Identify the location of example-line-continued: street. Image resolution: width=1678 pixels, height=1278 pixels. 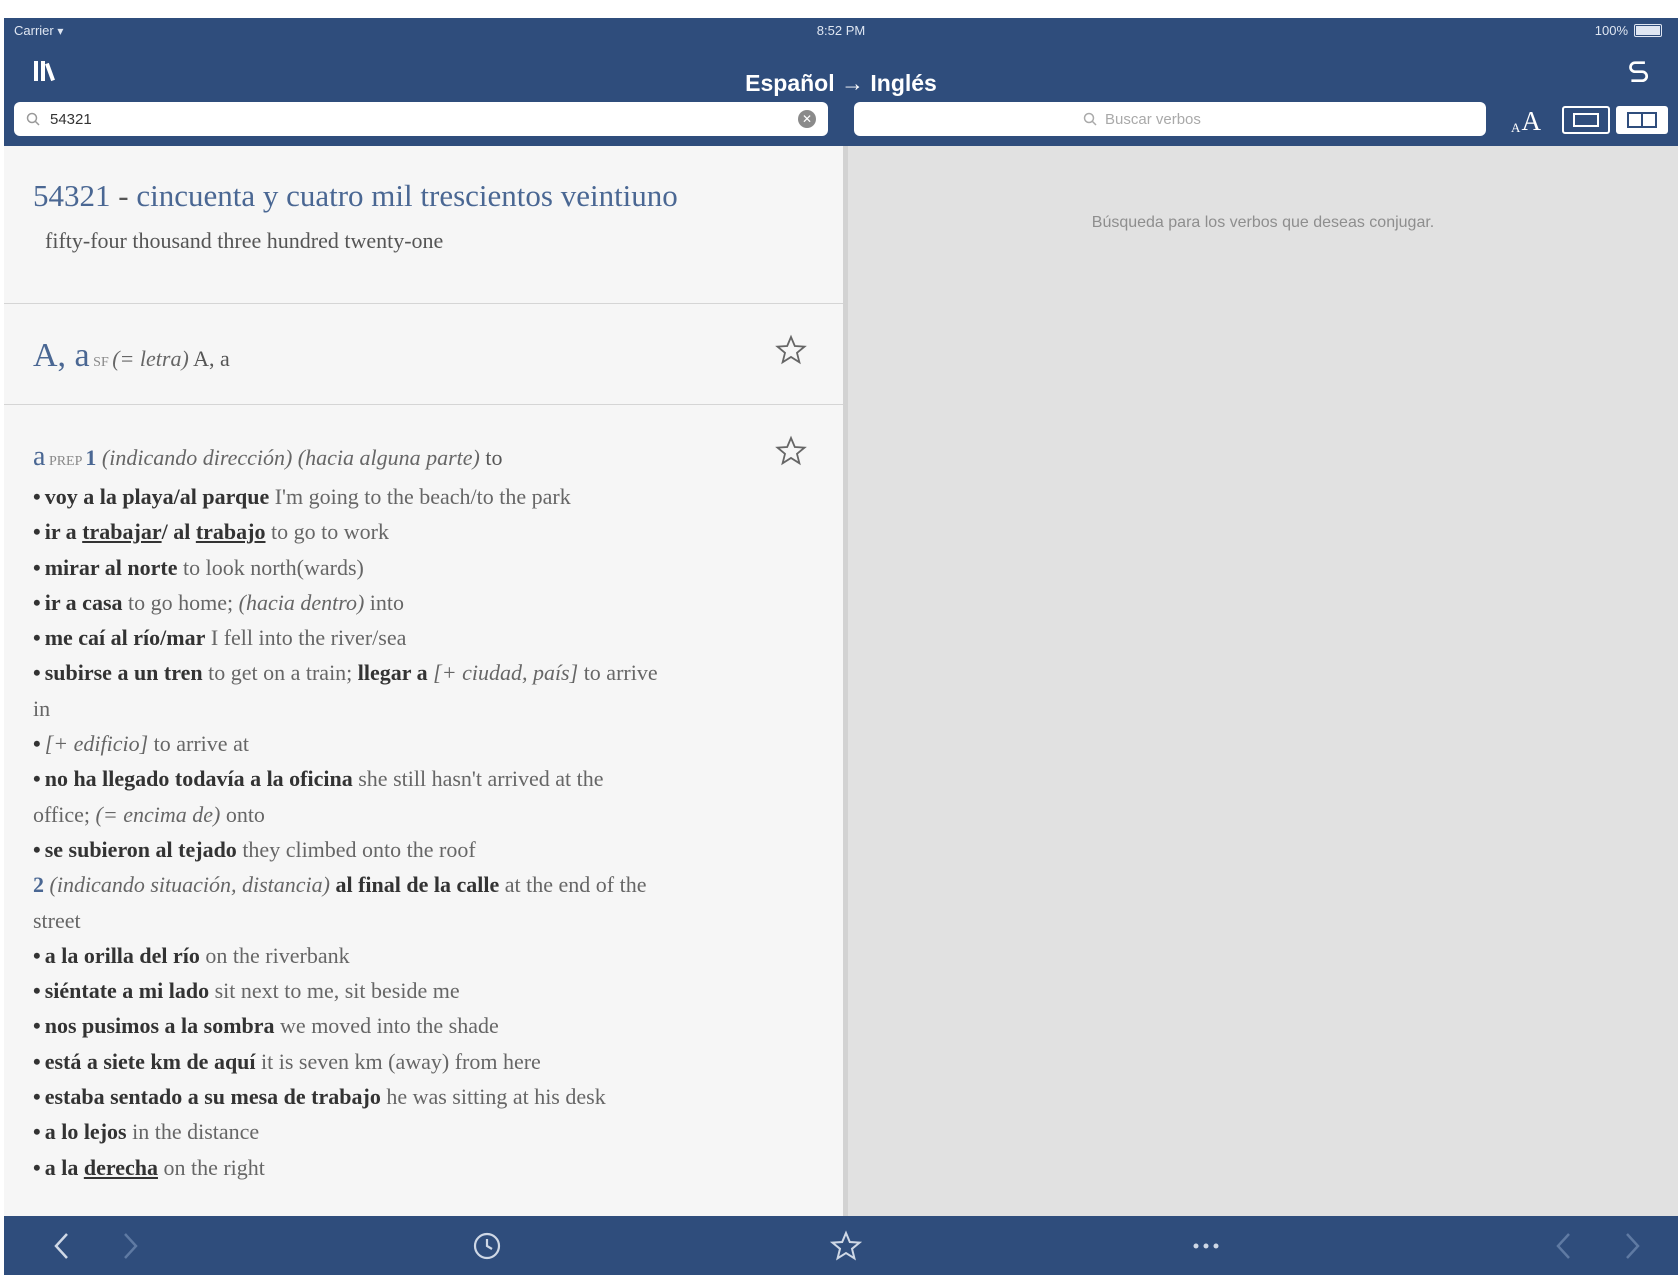
(57, 920).